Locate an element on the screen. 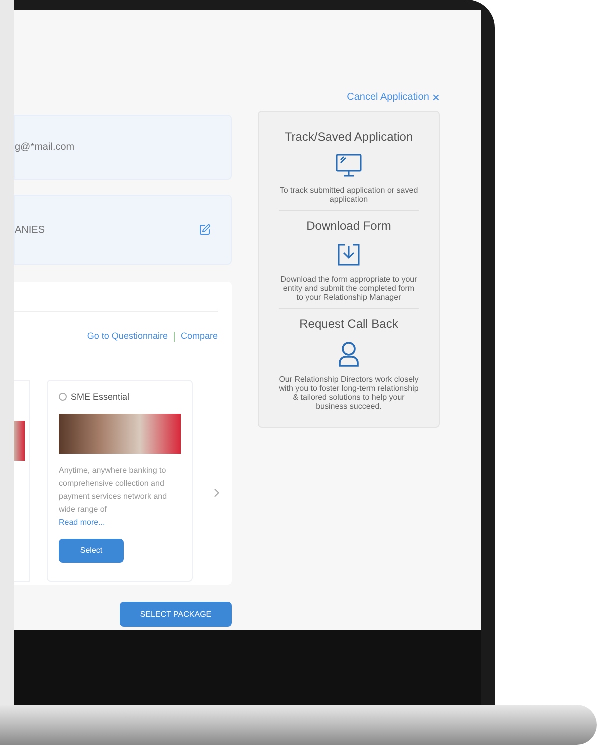 The image size is (601, 755). person-icon is located at coordinates (349, 354).